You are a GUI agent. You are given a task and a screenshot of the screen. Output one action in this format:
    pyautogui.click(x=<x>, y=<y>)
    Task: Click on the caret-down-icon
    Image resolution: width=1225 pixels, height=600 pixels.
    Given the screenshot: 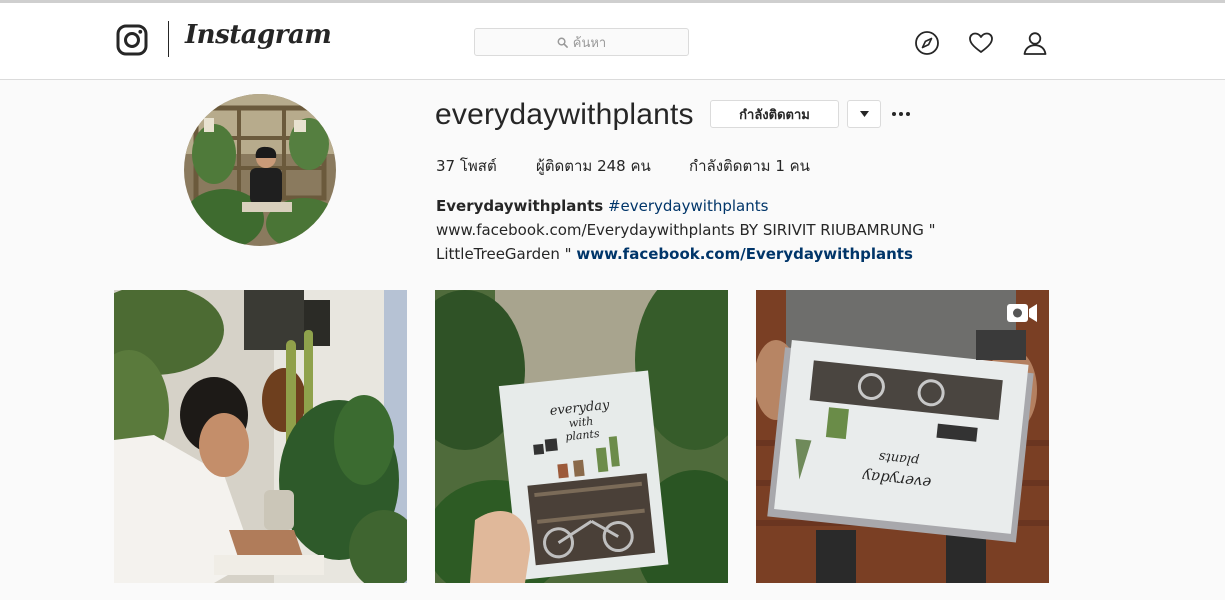 What is the action you would take?
    pyautogui.click(x=864, y=114)
    